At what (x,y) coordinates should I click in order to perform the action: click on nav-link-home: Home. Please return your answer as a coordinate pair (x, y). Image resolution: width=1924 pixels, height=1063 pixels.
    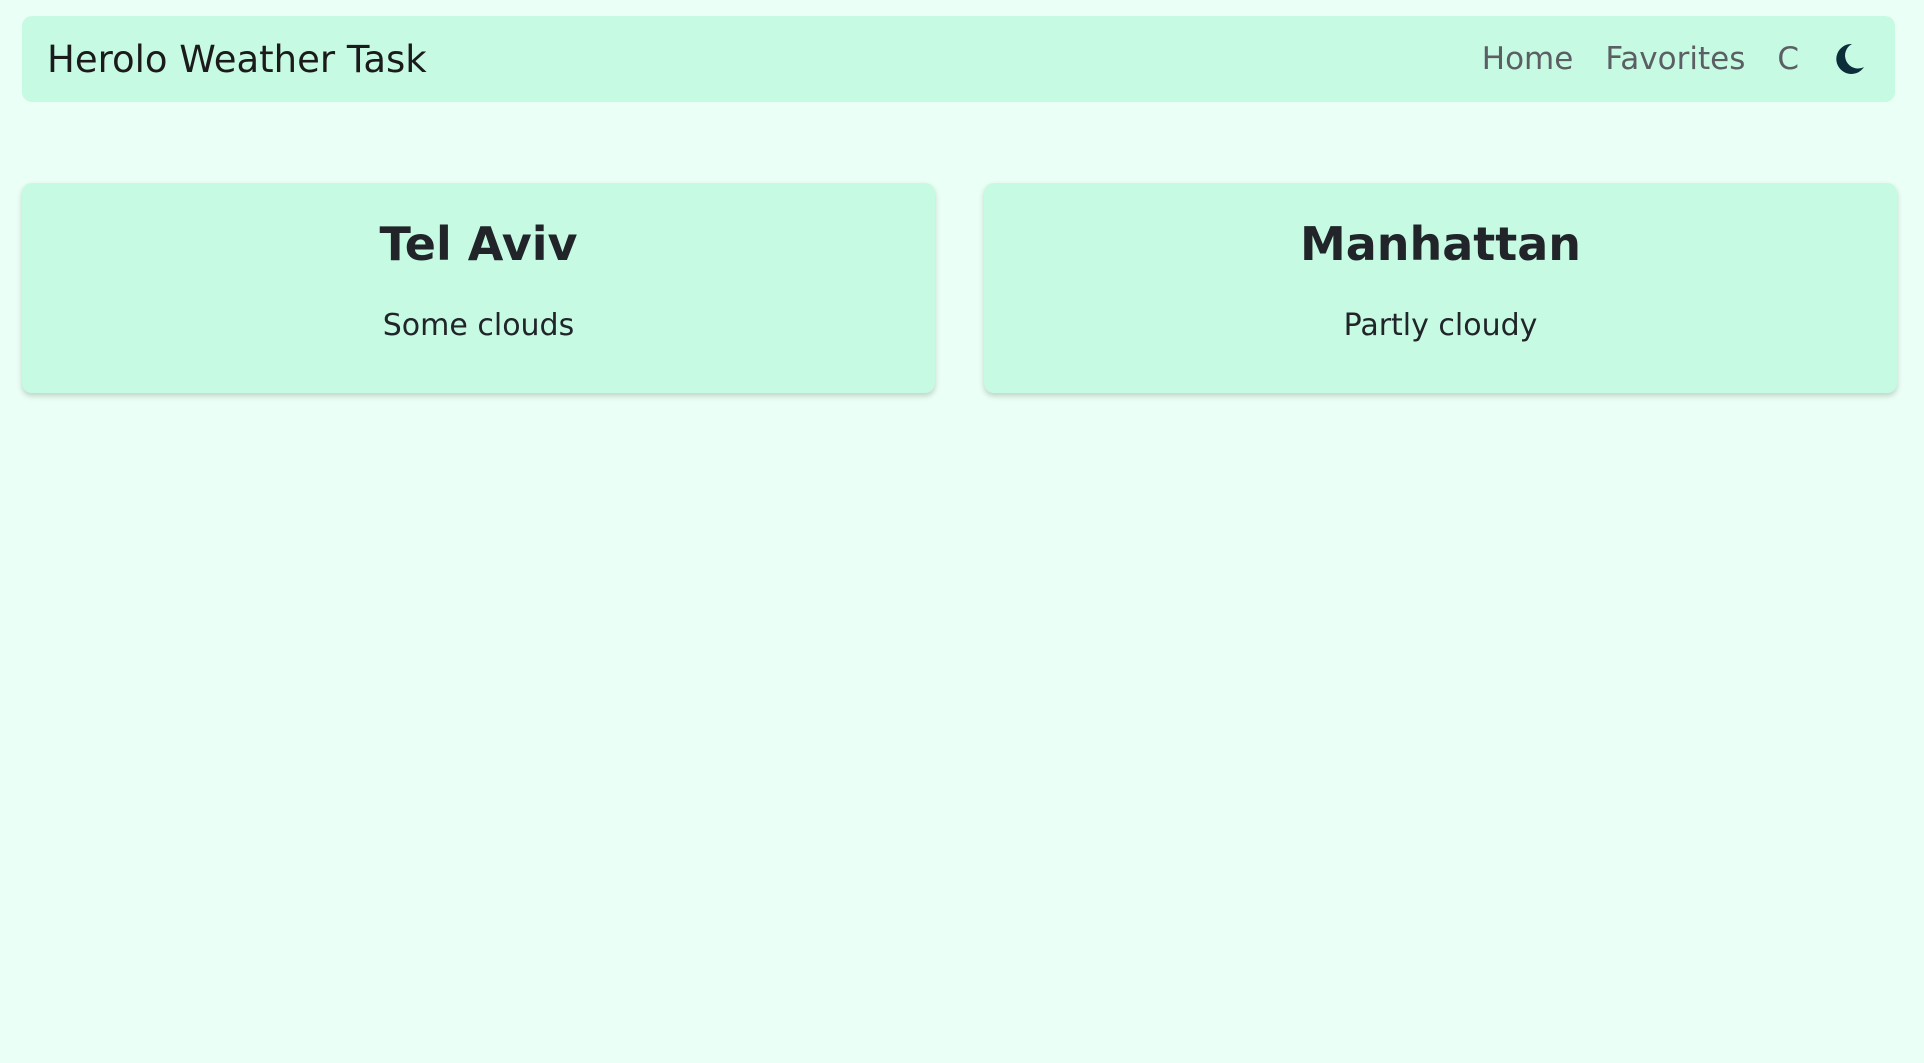
    Looking at the image, I should click on (1528, 59).